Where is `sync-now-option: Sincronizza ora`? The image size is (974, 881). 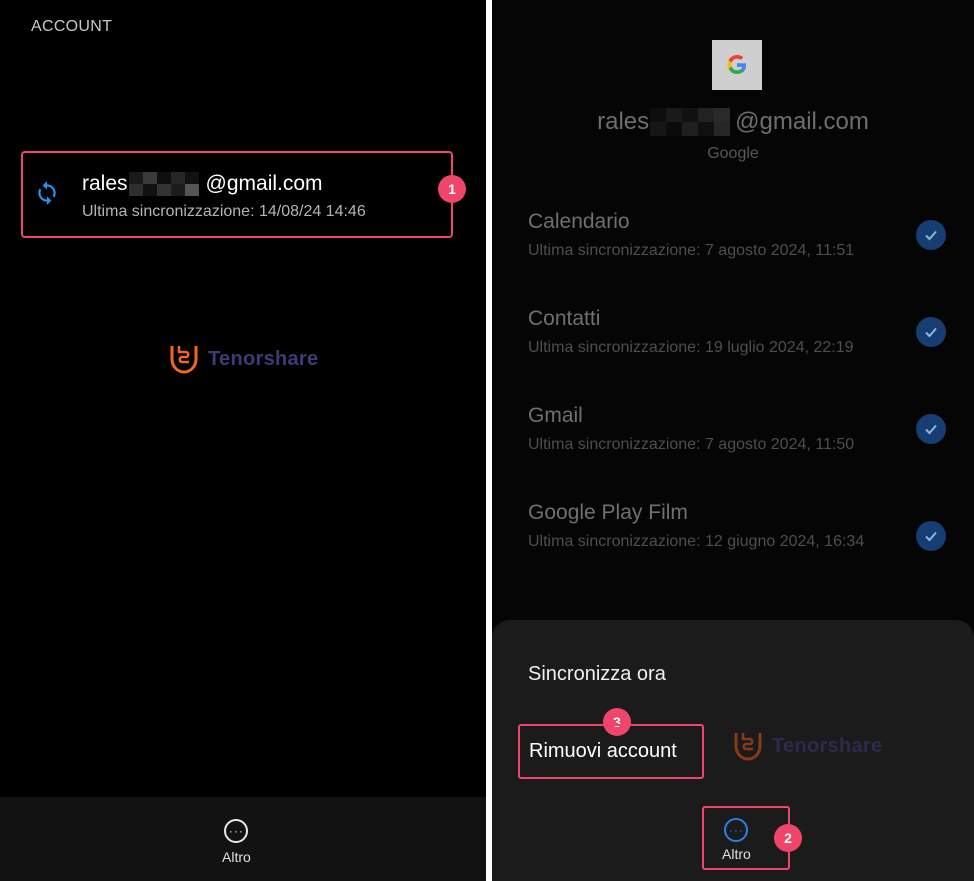
sync-now-option: Sincronizza ora is located at coordinates (597, 674).